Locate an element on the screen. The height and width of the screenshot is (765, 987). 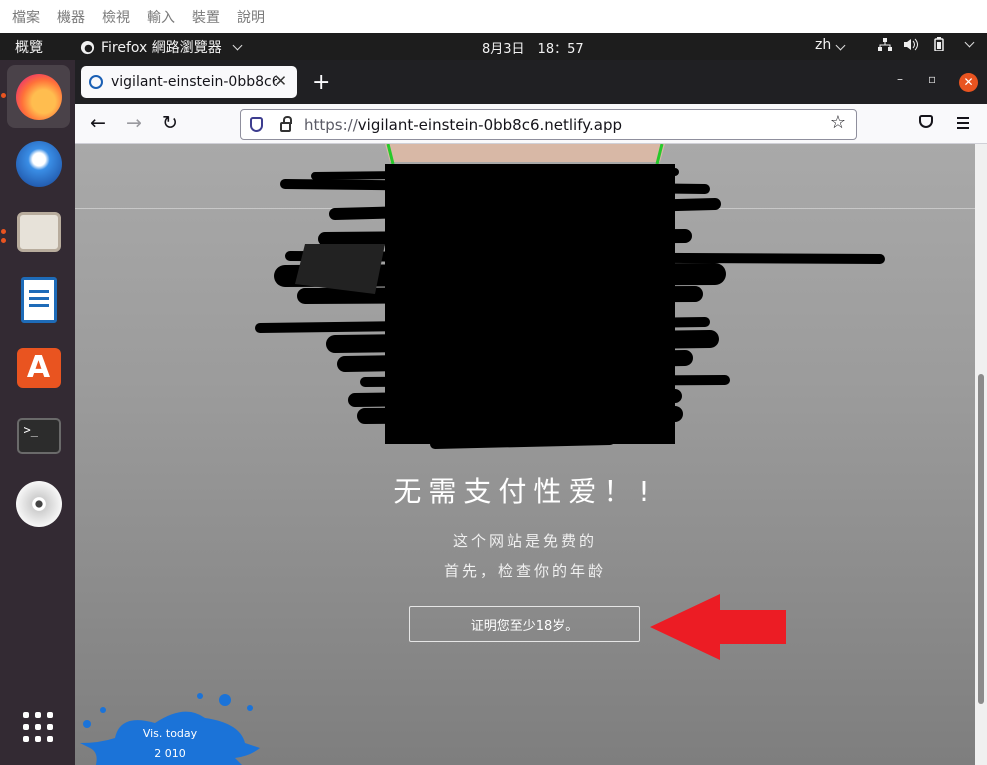
firefox-icon is located at coordinates (38, 96).